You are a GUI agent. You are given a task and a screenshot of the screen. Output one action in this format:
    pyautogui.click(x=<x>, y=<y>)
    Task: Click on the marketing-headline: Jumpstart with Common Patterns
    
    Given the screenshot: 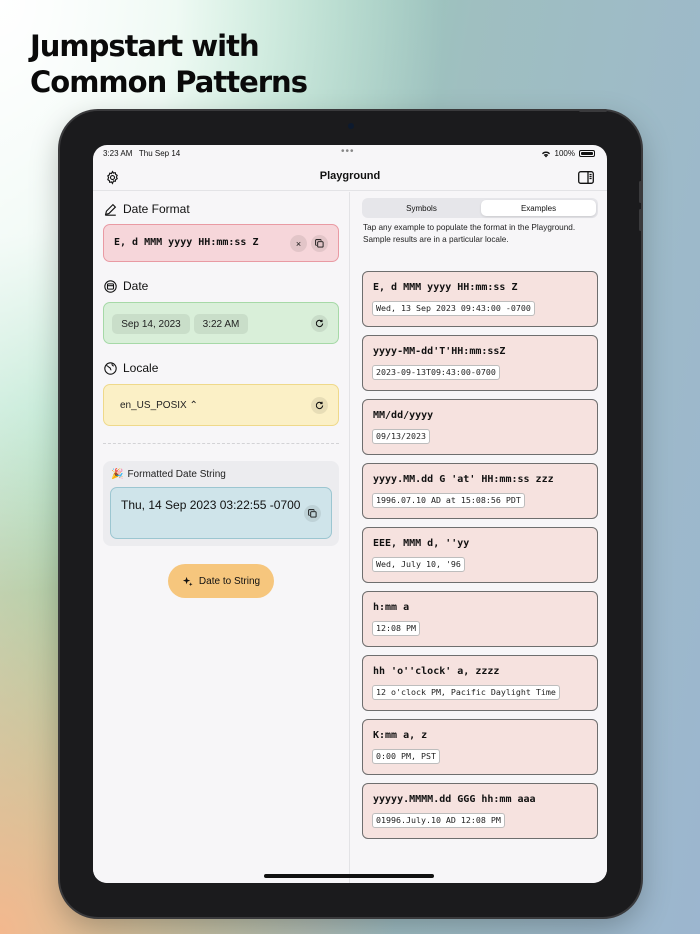 What is the action you would take?
    pyautogui.click(x=169, y=64)
    